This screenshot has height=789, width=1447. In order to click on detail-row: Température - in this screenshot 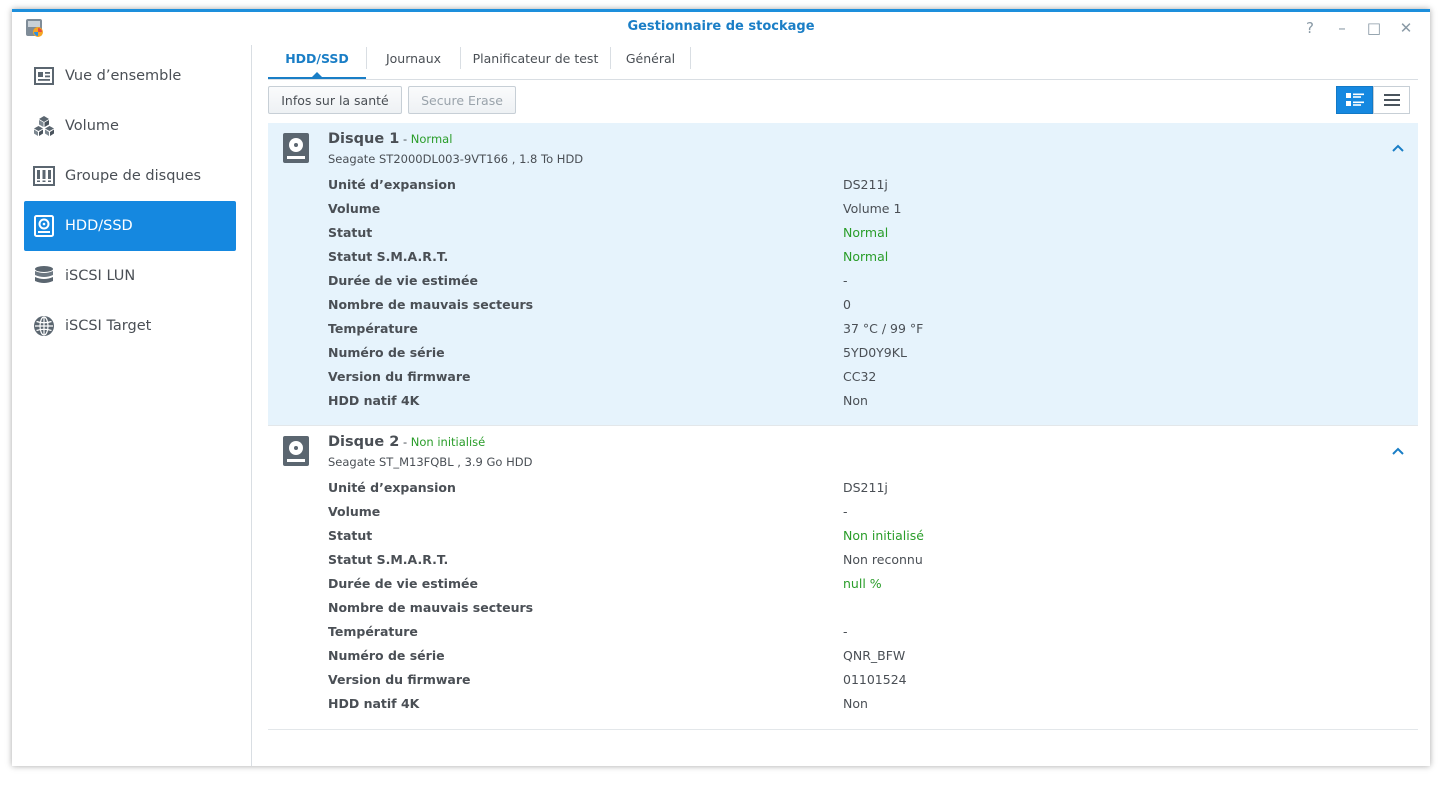, I will do `click(873, 634)`.